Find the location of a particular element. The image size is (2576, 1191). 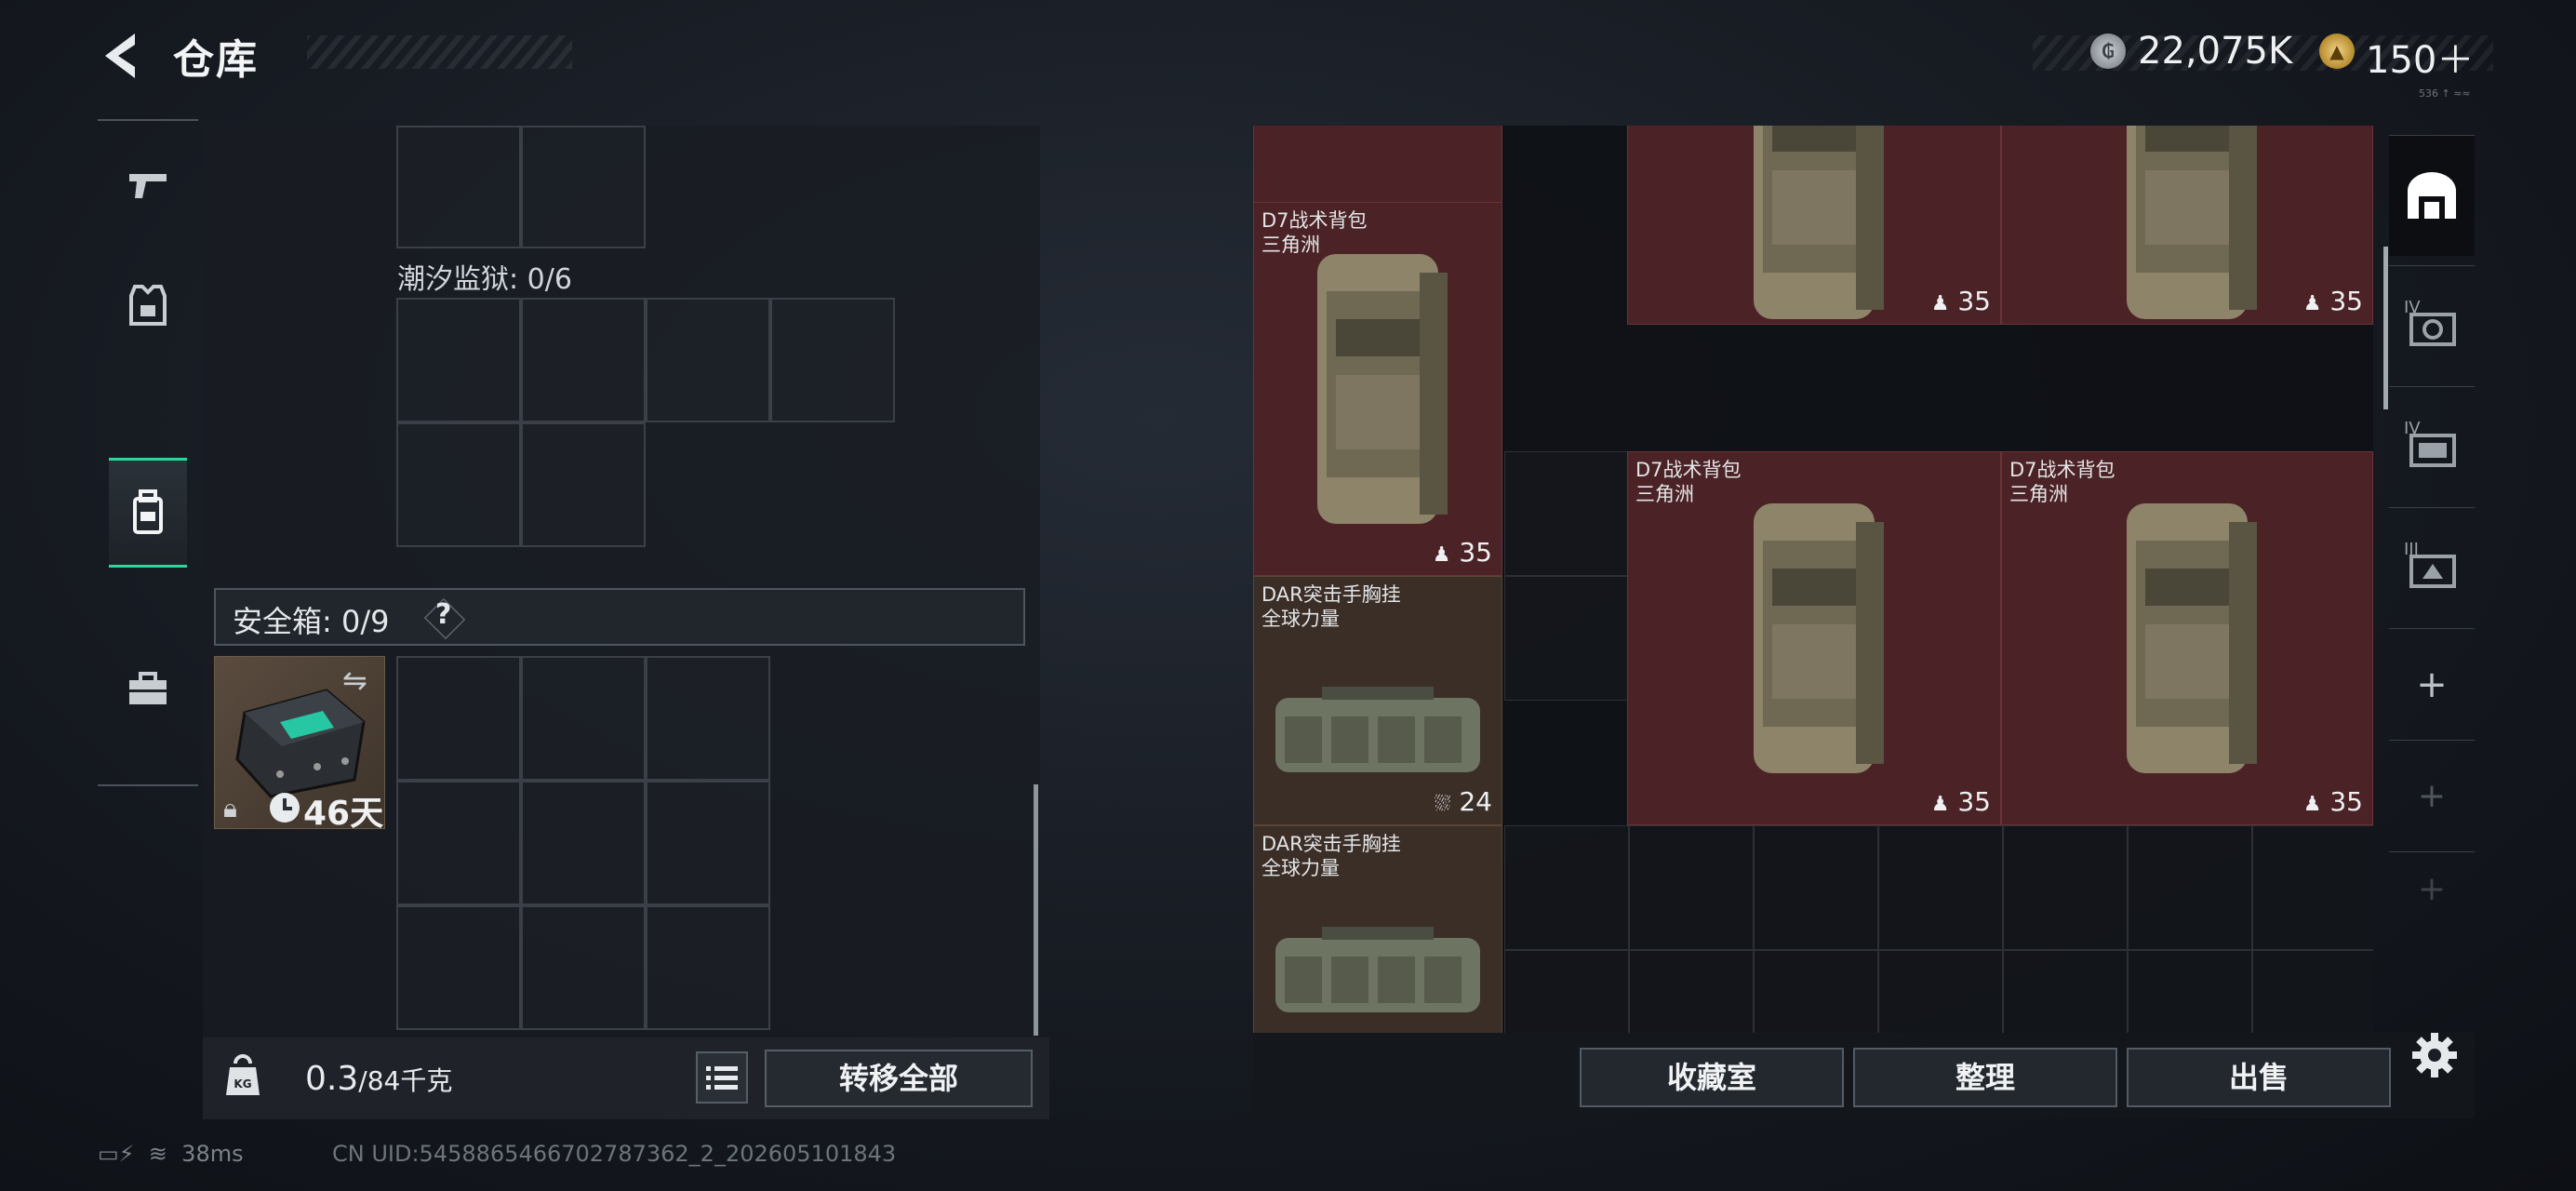

status-bar: ▭⚡ ≋ 38ms is located at coordinates (171, 1154).